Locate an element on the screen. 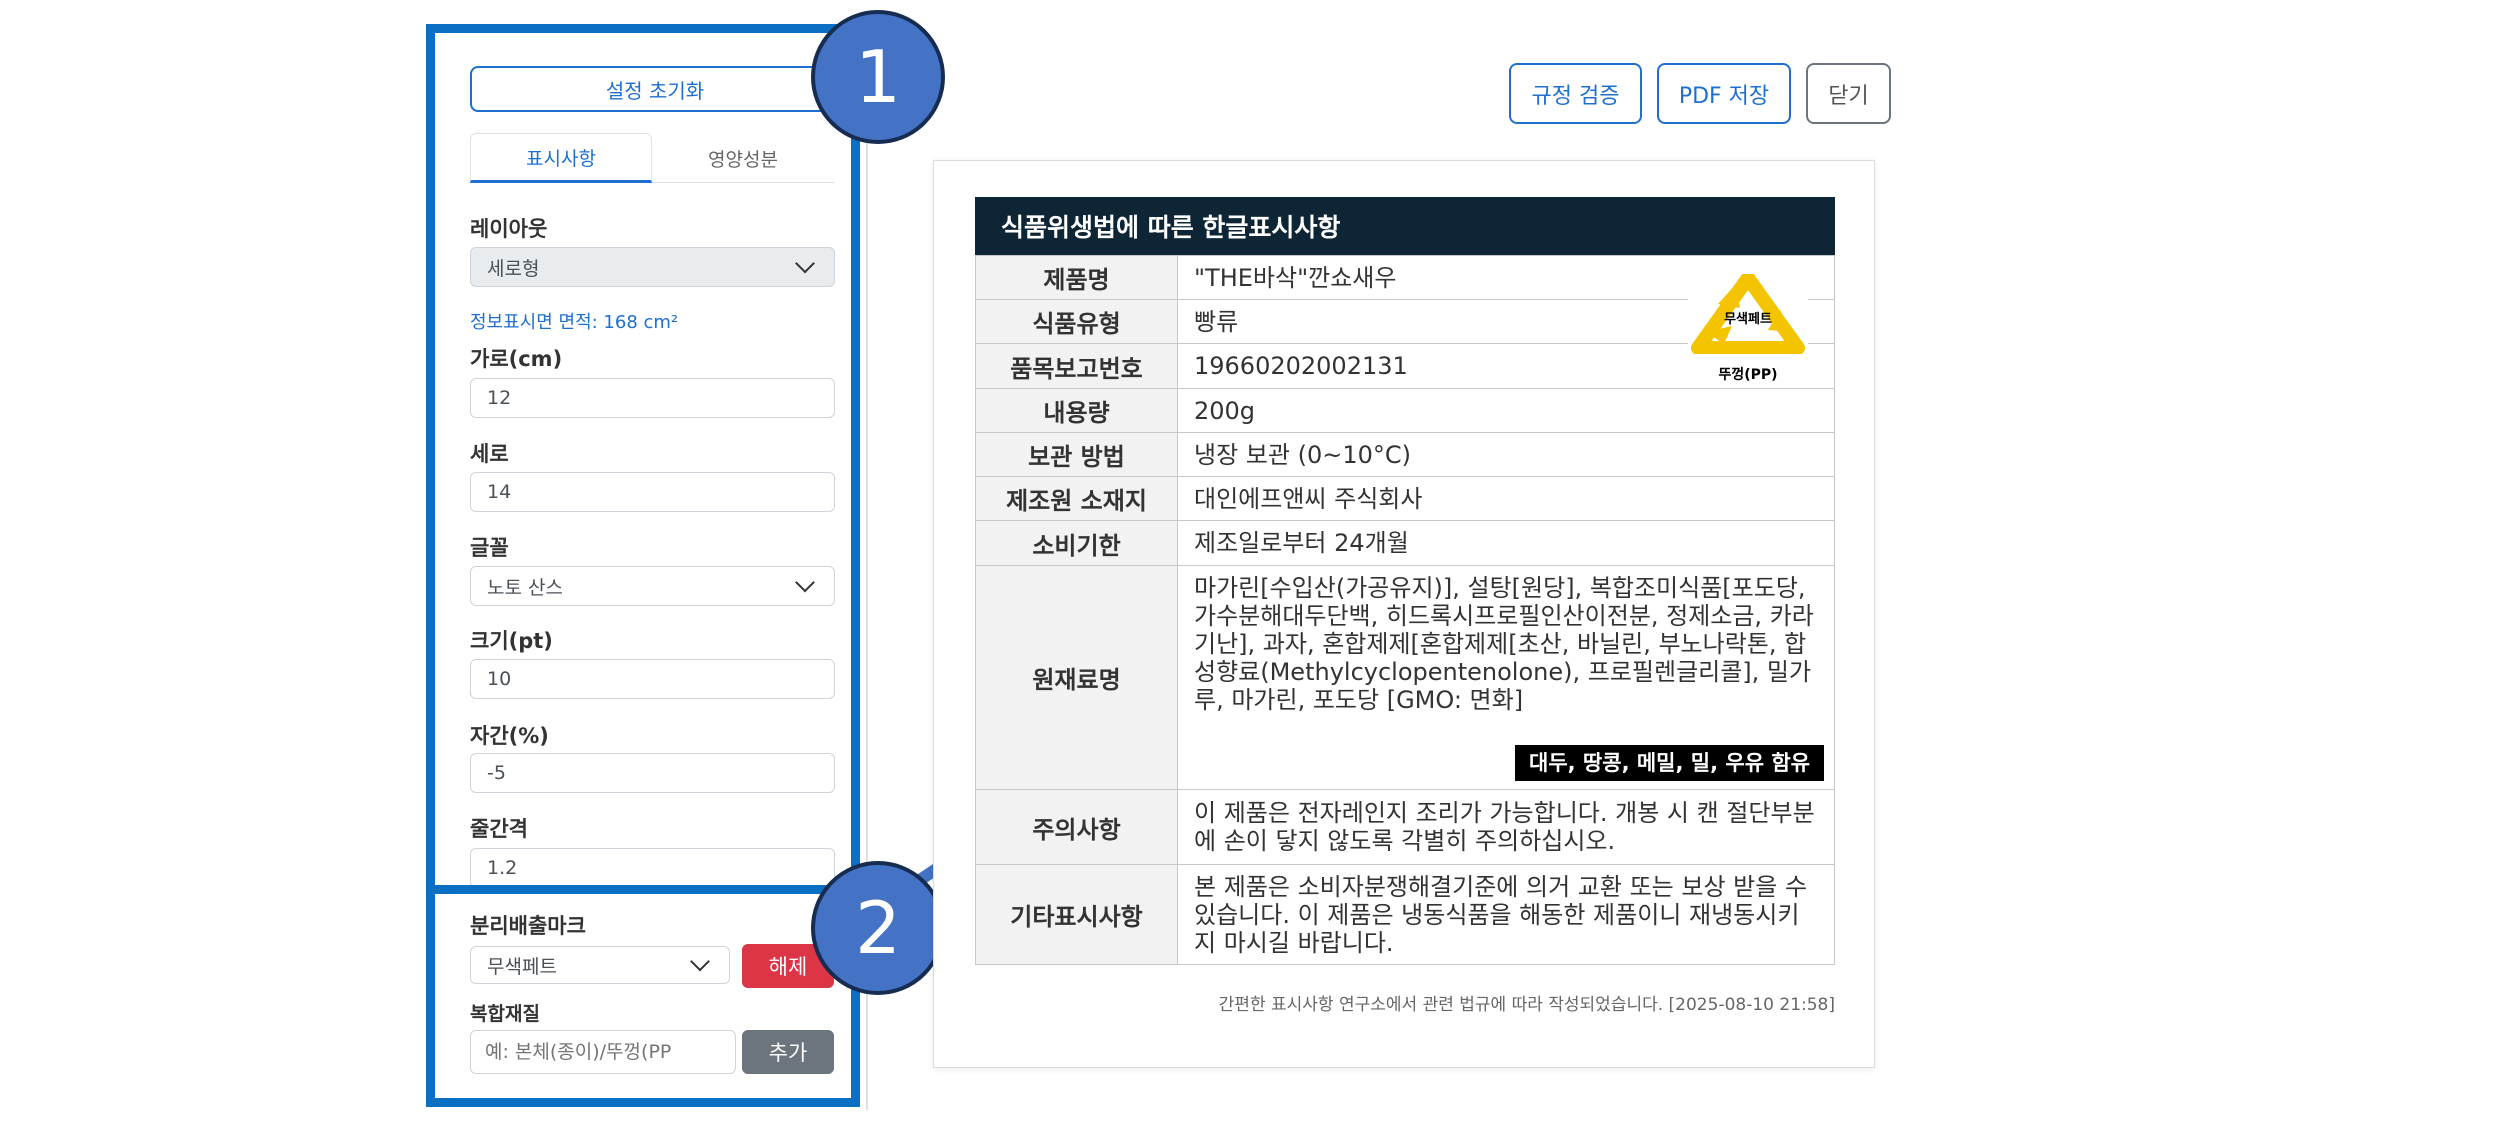  row-key: 식품유형 is located at coordinates (1076, 321).